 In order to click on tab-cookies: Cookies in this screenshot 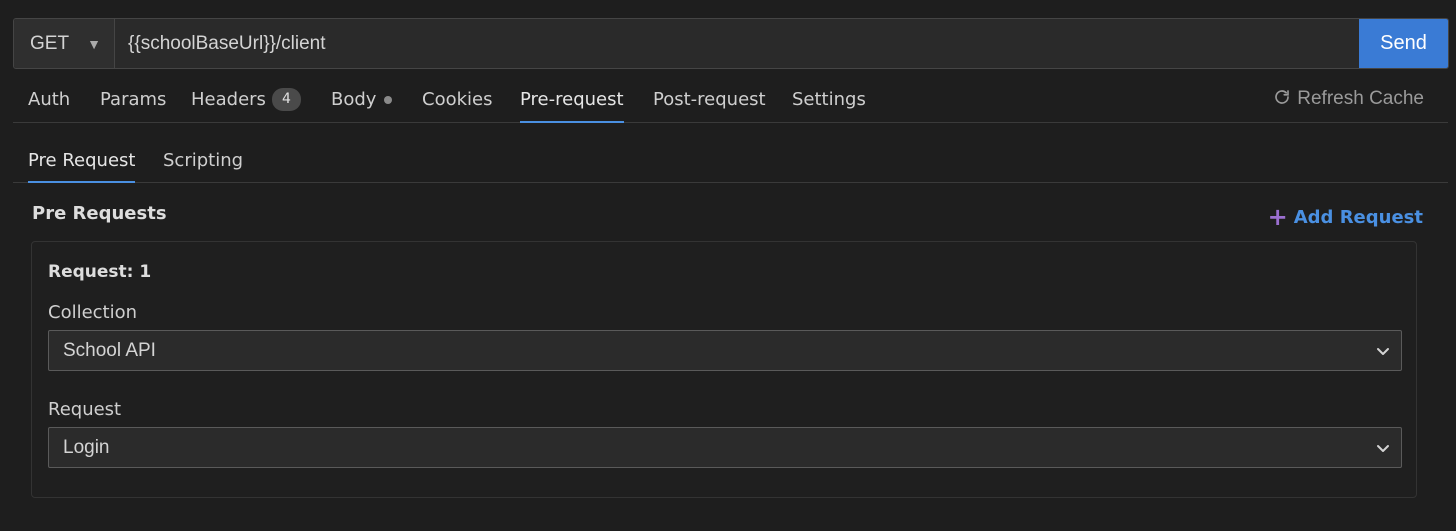, I will do `click(457, 100)`.